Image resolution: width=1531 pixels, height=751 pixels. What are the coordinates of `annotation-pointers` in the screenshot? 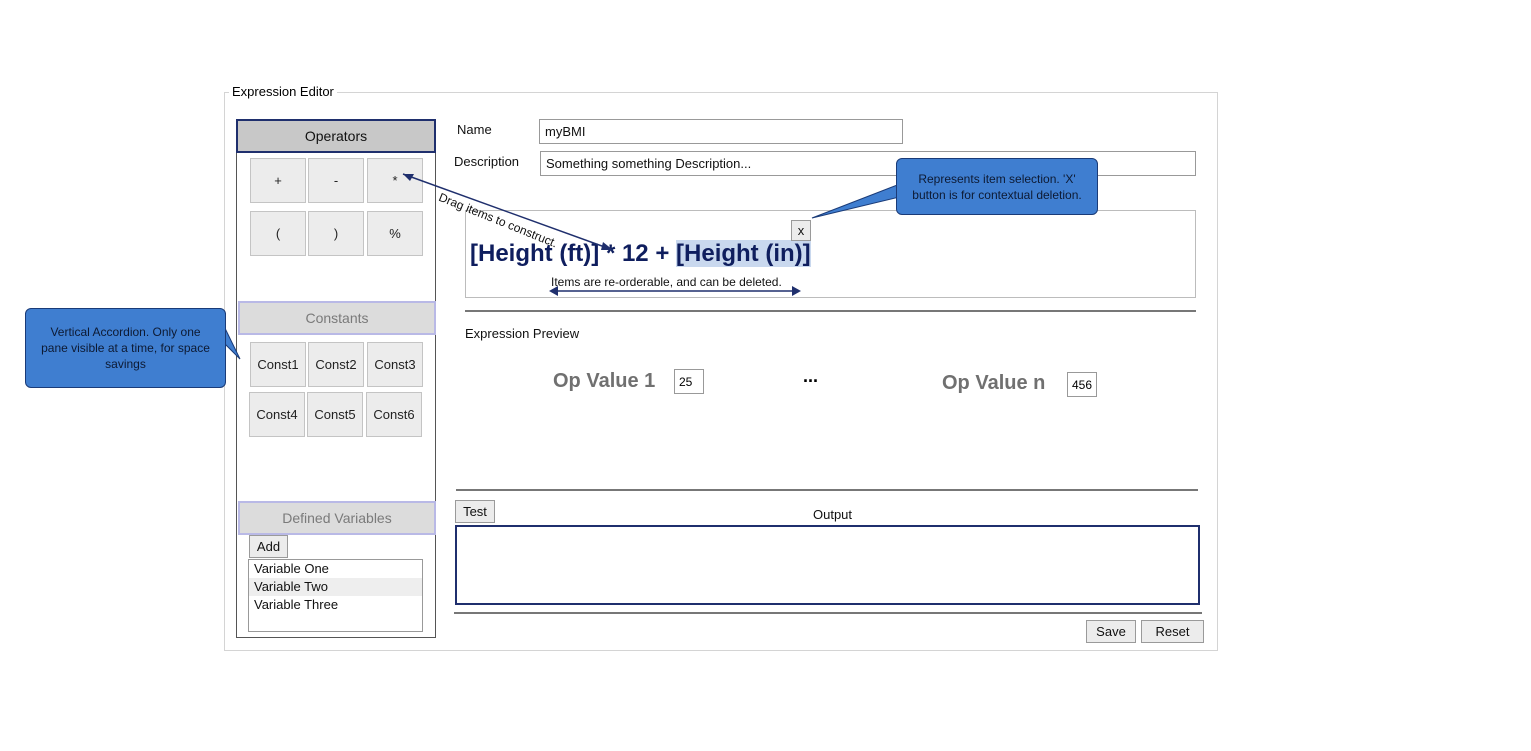 It's located at (583, 266).